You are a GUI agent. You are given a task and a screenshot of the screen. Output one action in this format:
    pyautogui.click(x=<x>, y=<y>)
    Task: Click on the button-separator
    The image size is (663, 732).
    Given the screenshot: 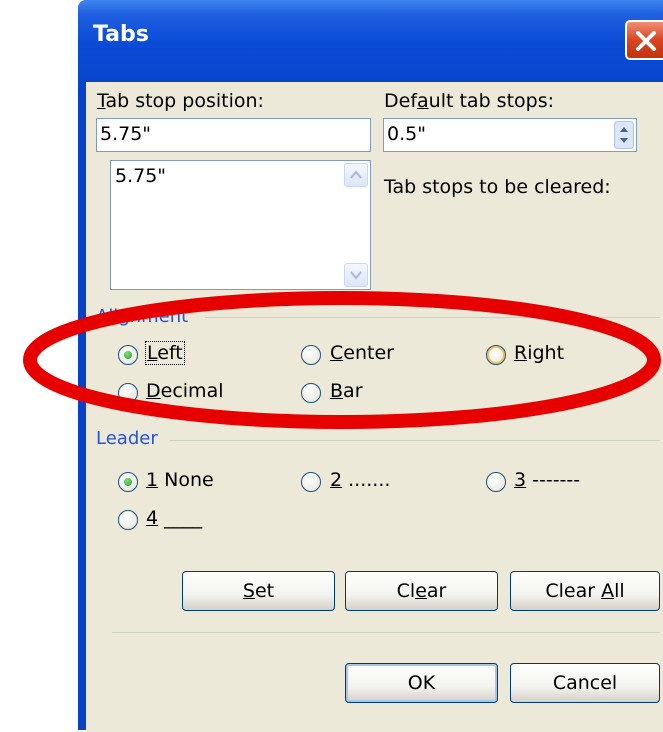 What is the action you would take?
    pyautogui.click(x=386, y=632)
    